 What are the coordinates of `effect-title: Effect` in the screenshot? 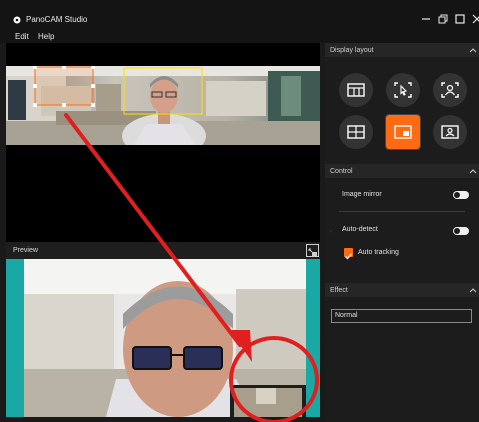 It's located at (339, 290).